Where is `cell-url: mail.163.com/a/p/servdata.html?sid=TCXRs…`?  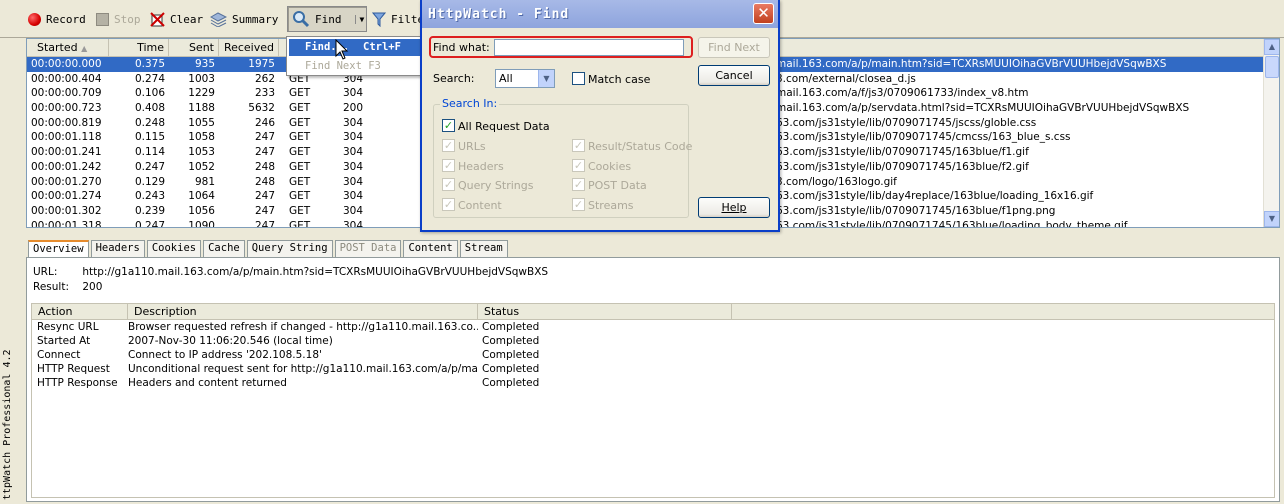
cell-url: mail.163.com/a/p/servdata.html?sid=TCXRs… is located at coordinates (983, 108).